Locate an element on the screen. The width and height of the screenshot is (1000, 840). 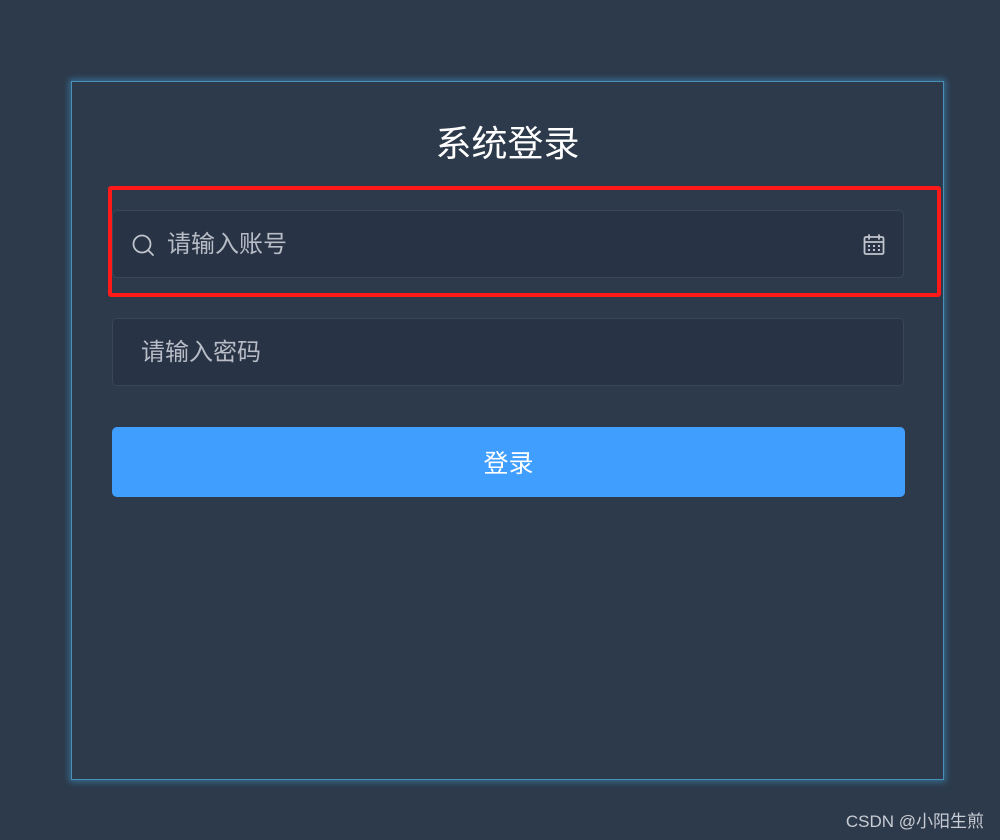
password-field is located at coordinates (508, 352).